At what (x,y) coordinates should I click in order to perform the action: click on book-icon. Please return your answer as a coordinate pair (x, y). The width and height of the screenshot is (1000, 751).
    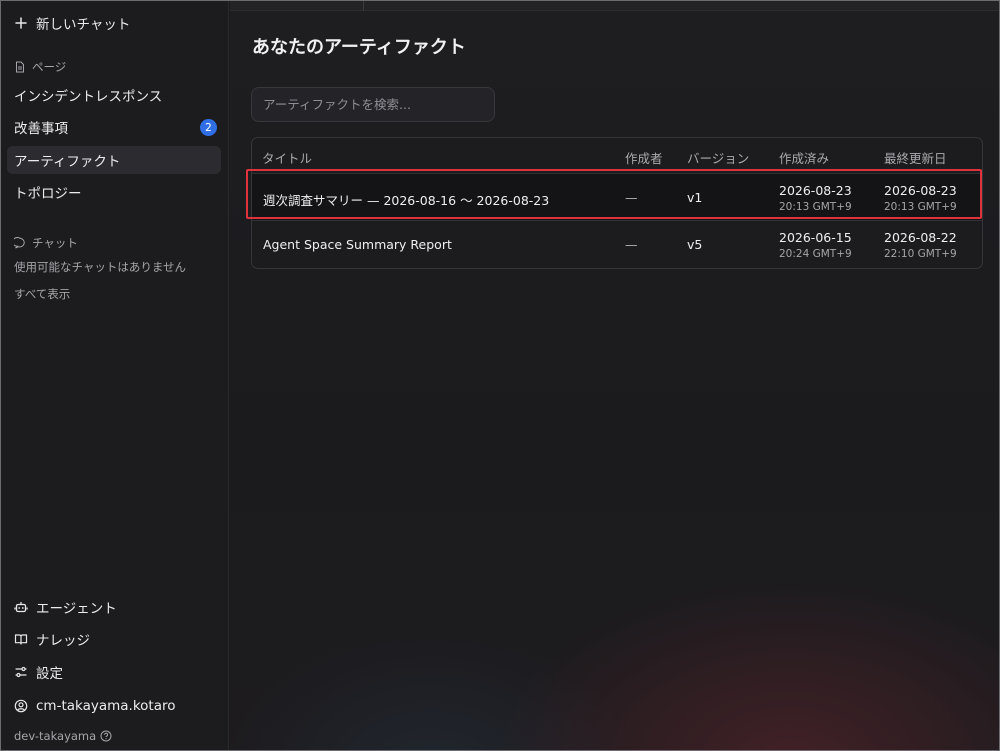
    Looking at the image, I should click on (21, 639).